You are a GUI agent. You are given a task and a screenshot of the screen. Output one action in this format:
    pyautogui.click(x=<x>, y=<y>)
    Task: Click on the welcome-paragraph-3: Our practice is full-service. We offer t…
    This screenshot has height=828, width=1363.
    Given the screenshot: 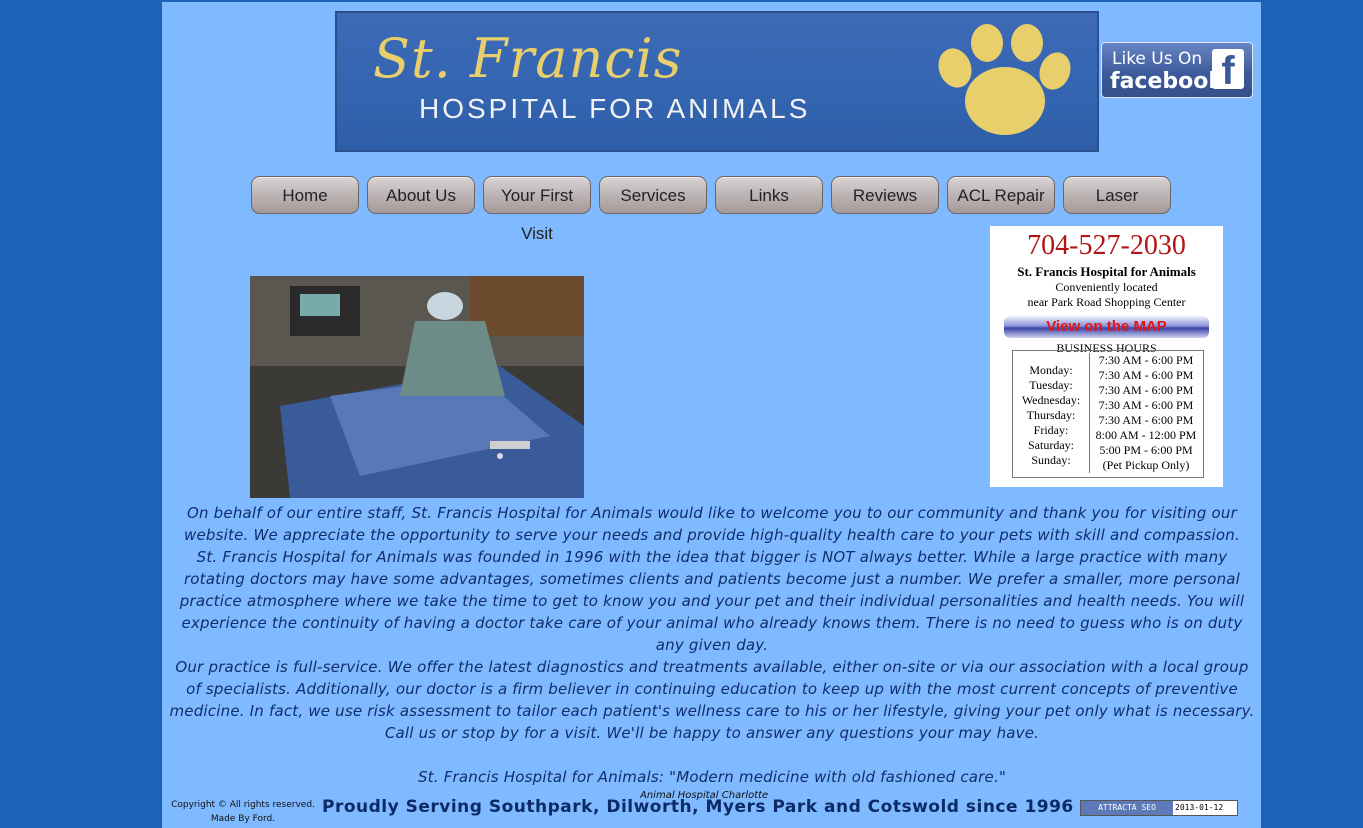 What is the action you would take?
    pyautogui.click(x=712, y=700)
    